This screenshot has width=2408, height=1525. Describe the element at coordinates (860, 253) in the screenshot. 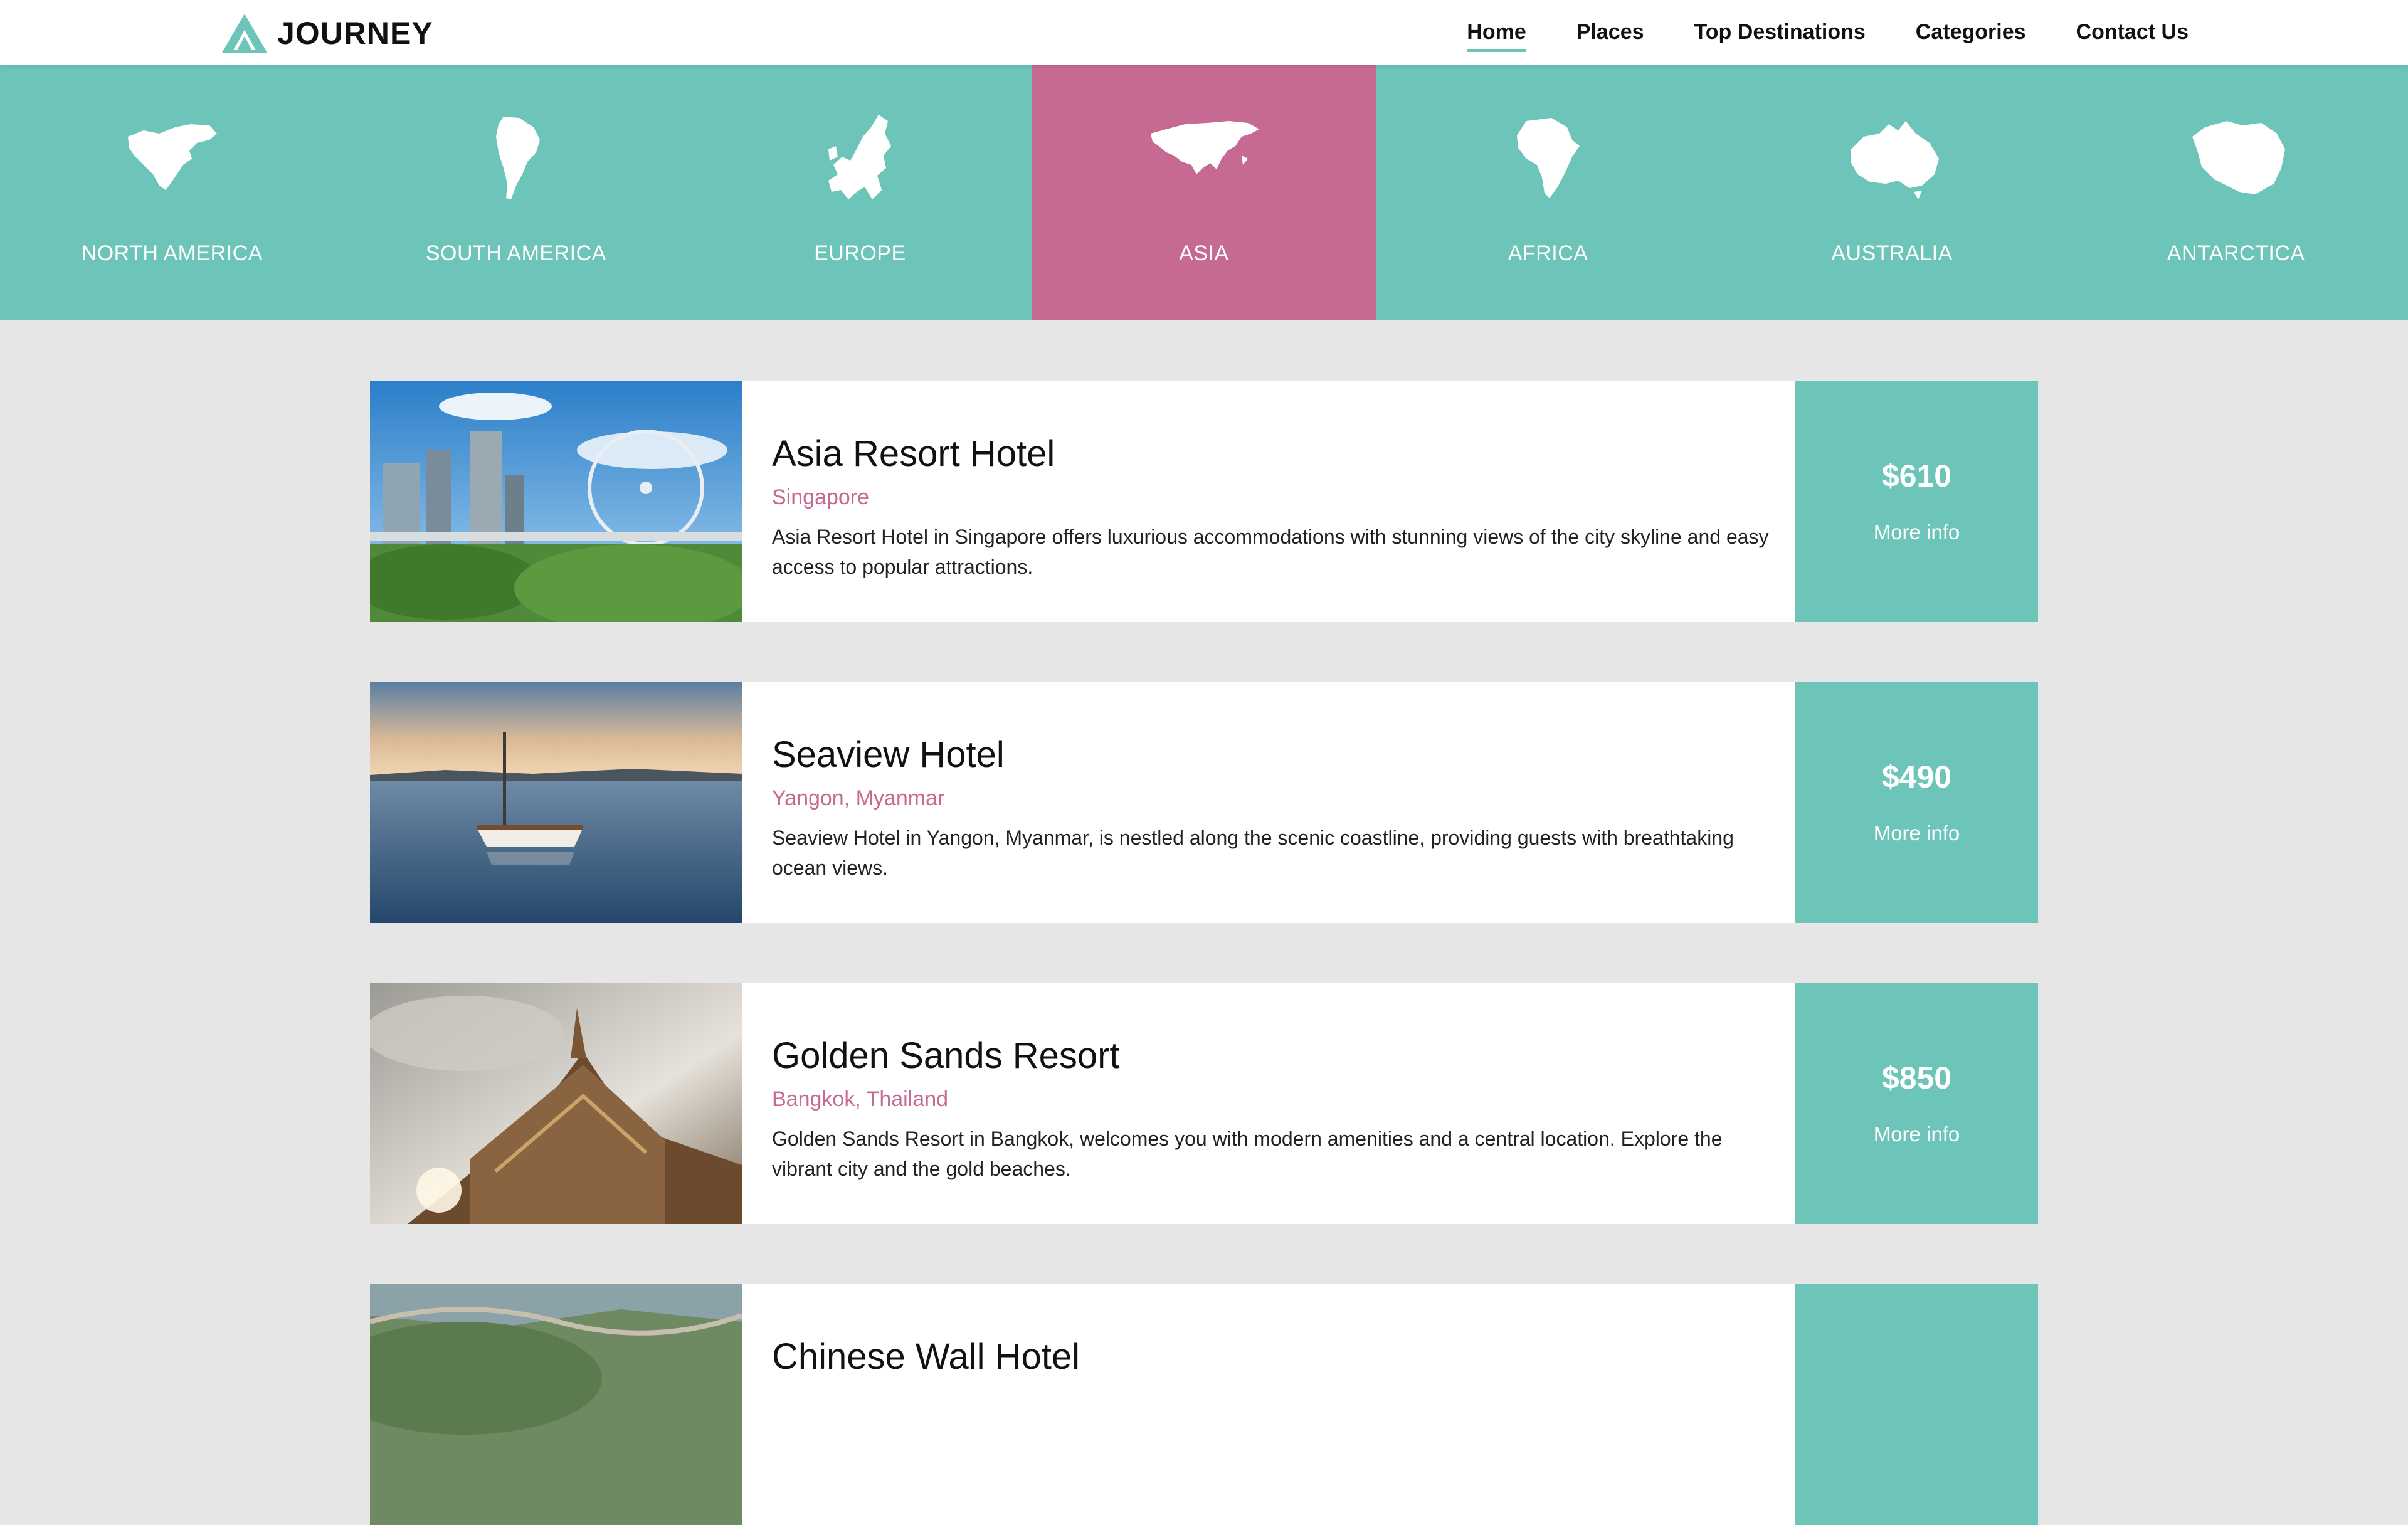

I see `continent-label: EUROPE` at that location.